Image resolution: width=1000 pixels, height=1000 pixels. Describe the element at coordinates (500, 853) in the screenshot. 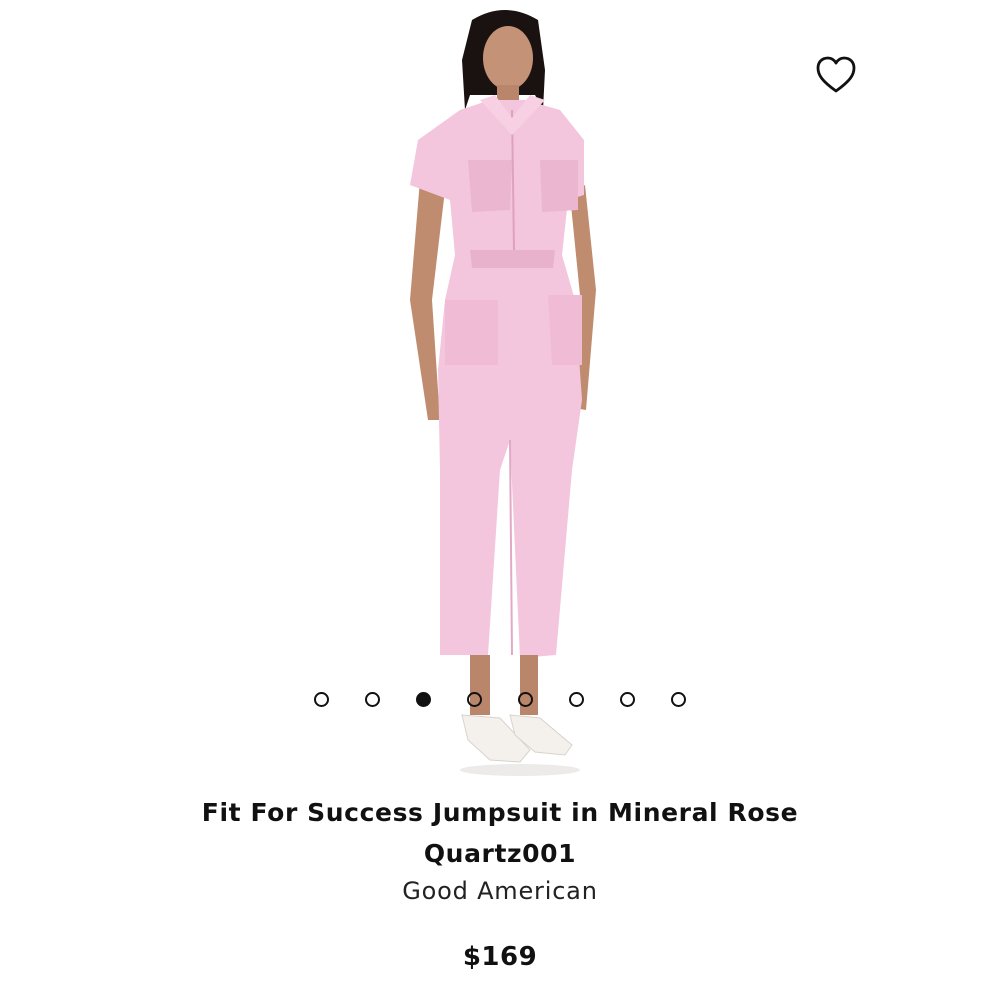

I see `product-title-line-2: Quartz001` at that location.